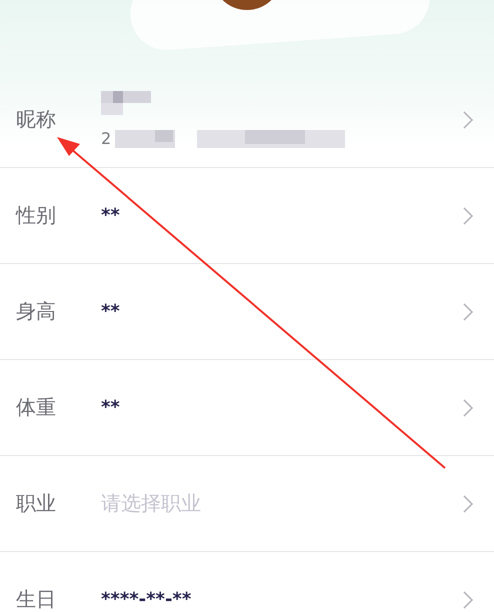  I want to click on row-label: 体重, so click(36, 407).